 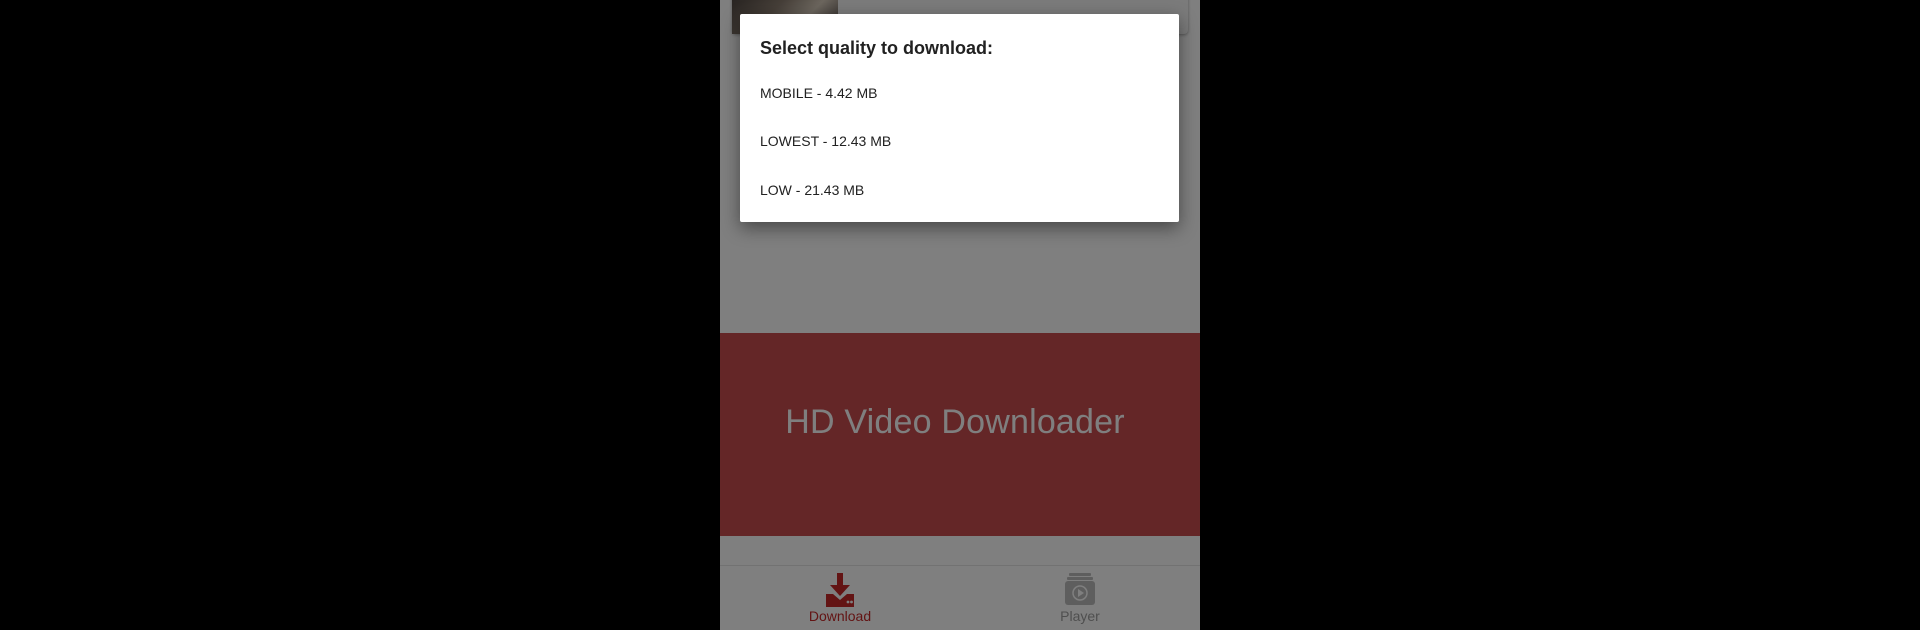 What do you see at coordinates (877, 48) in the screenshot?
I see `dialog-title: Select quality to download:` at bounding box center [877, 48].